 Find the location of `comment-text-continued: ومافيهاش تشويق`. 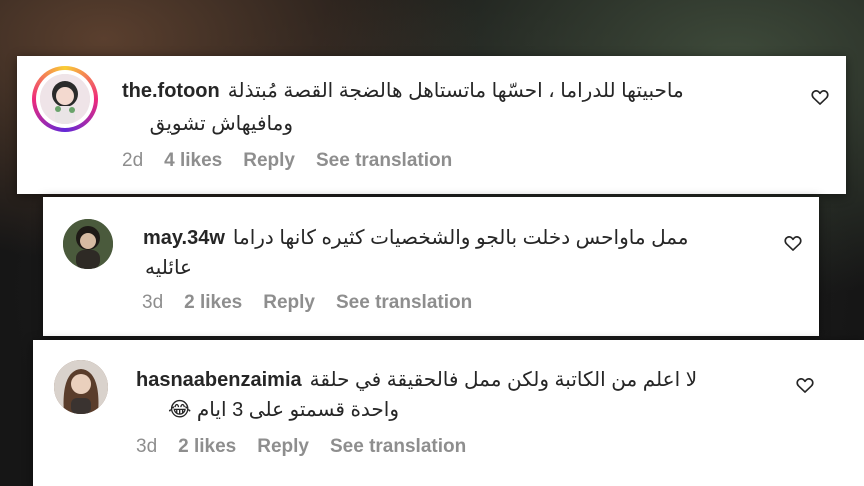

comment-text-continued: ومافيهاش تشويق is located at coordinates (221, 124).